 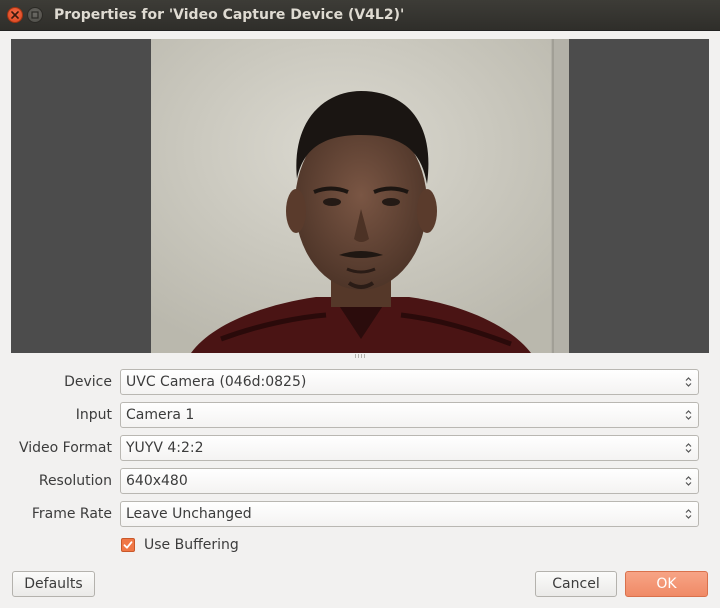 I want to click on input-value: Camera 1, so click(x=160, y=415).